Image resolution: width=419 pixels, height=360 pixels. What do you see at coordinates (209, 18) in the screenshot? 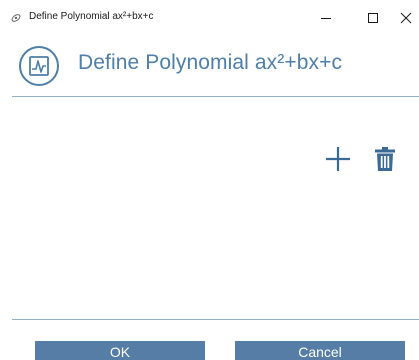
I see `title-bar: Define Polynomial ax²+bx+c` at bounding box center [209, 18].